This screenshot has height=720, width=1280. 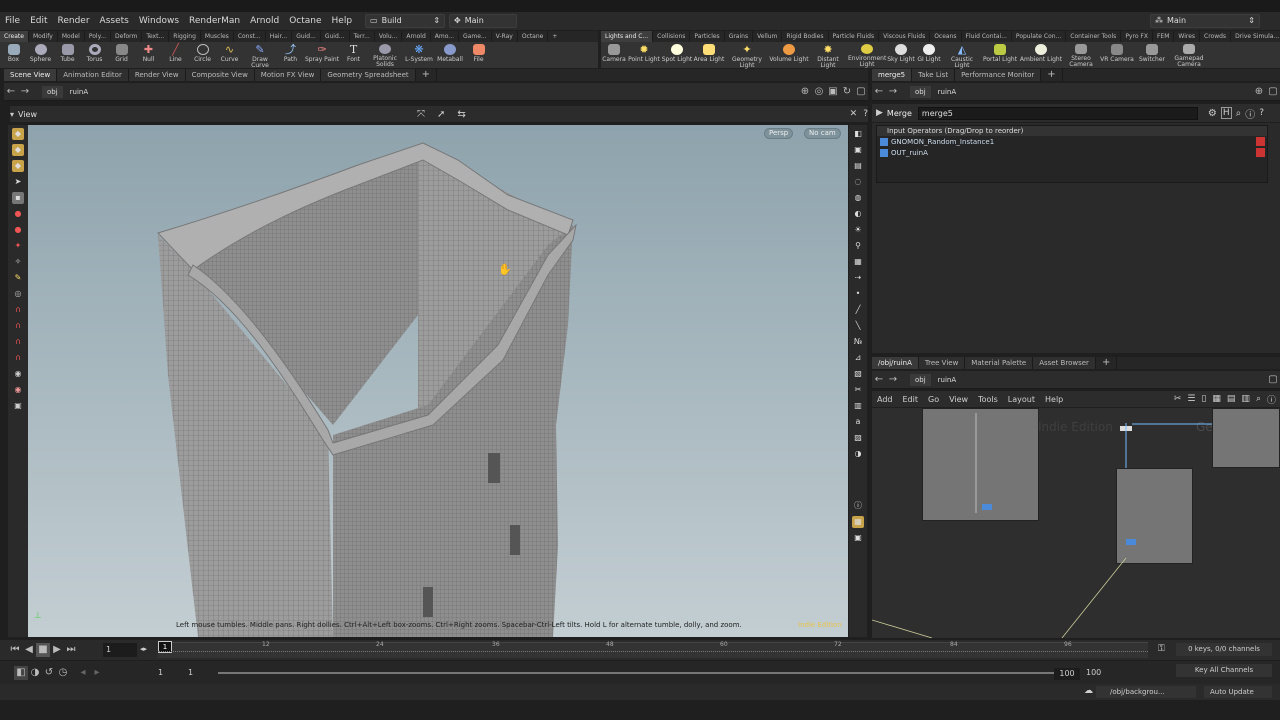 I want to click on first-frame-icon: ⏮, so click(x=15, y=650).